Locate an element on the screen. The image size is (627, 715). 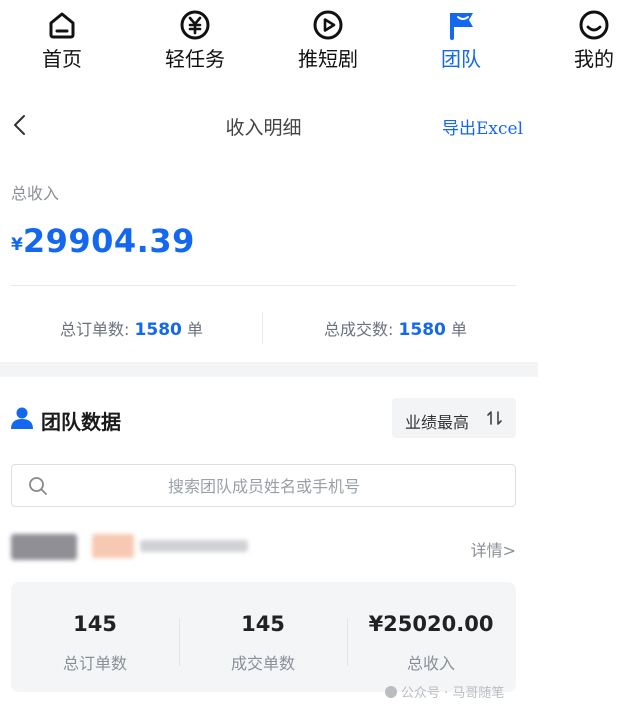
total-deals-label: 总成交数: is located at coordinates (359, 329).